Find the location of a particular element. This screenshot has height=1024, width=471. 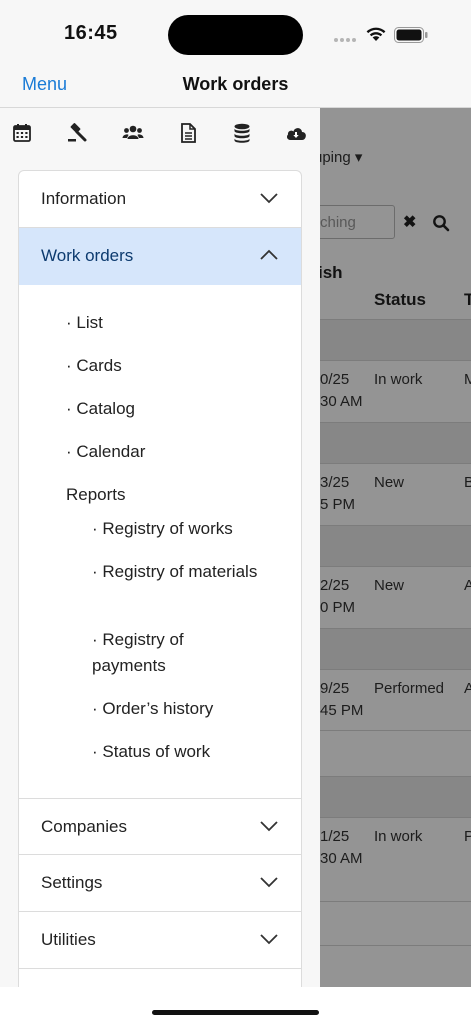

menu-item-status-of-work: · Status of work is located at coordinates (177, 752).